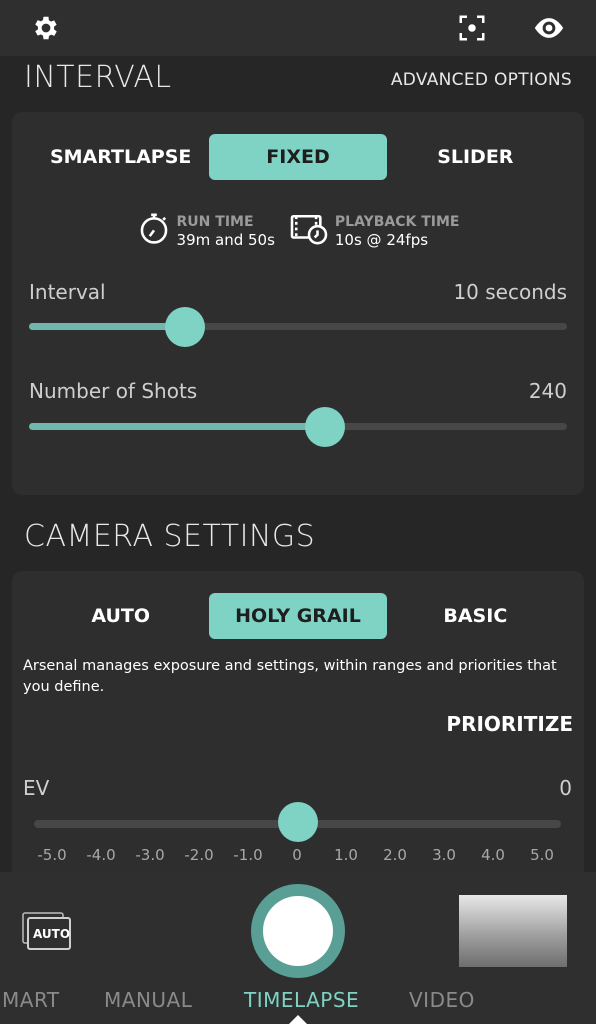  What do you see at coordinates (199, 855) in the screenshot?
I see `ev-tick-label: -2.0` at bounding box center [199, 855].